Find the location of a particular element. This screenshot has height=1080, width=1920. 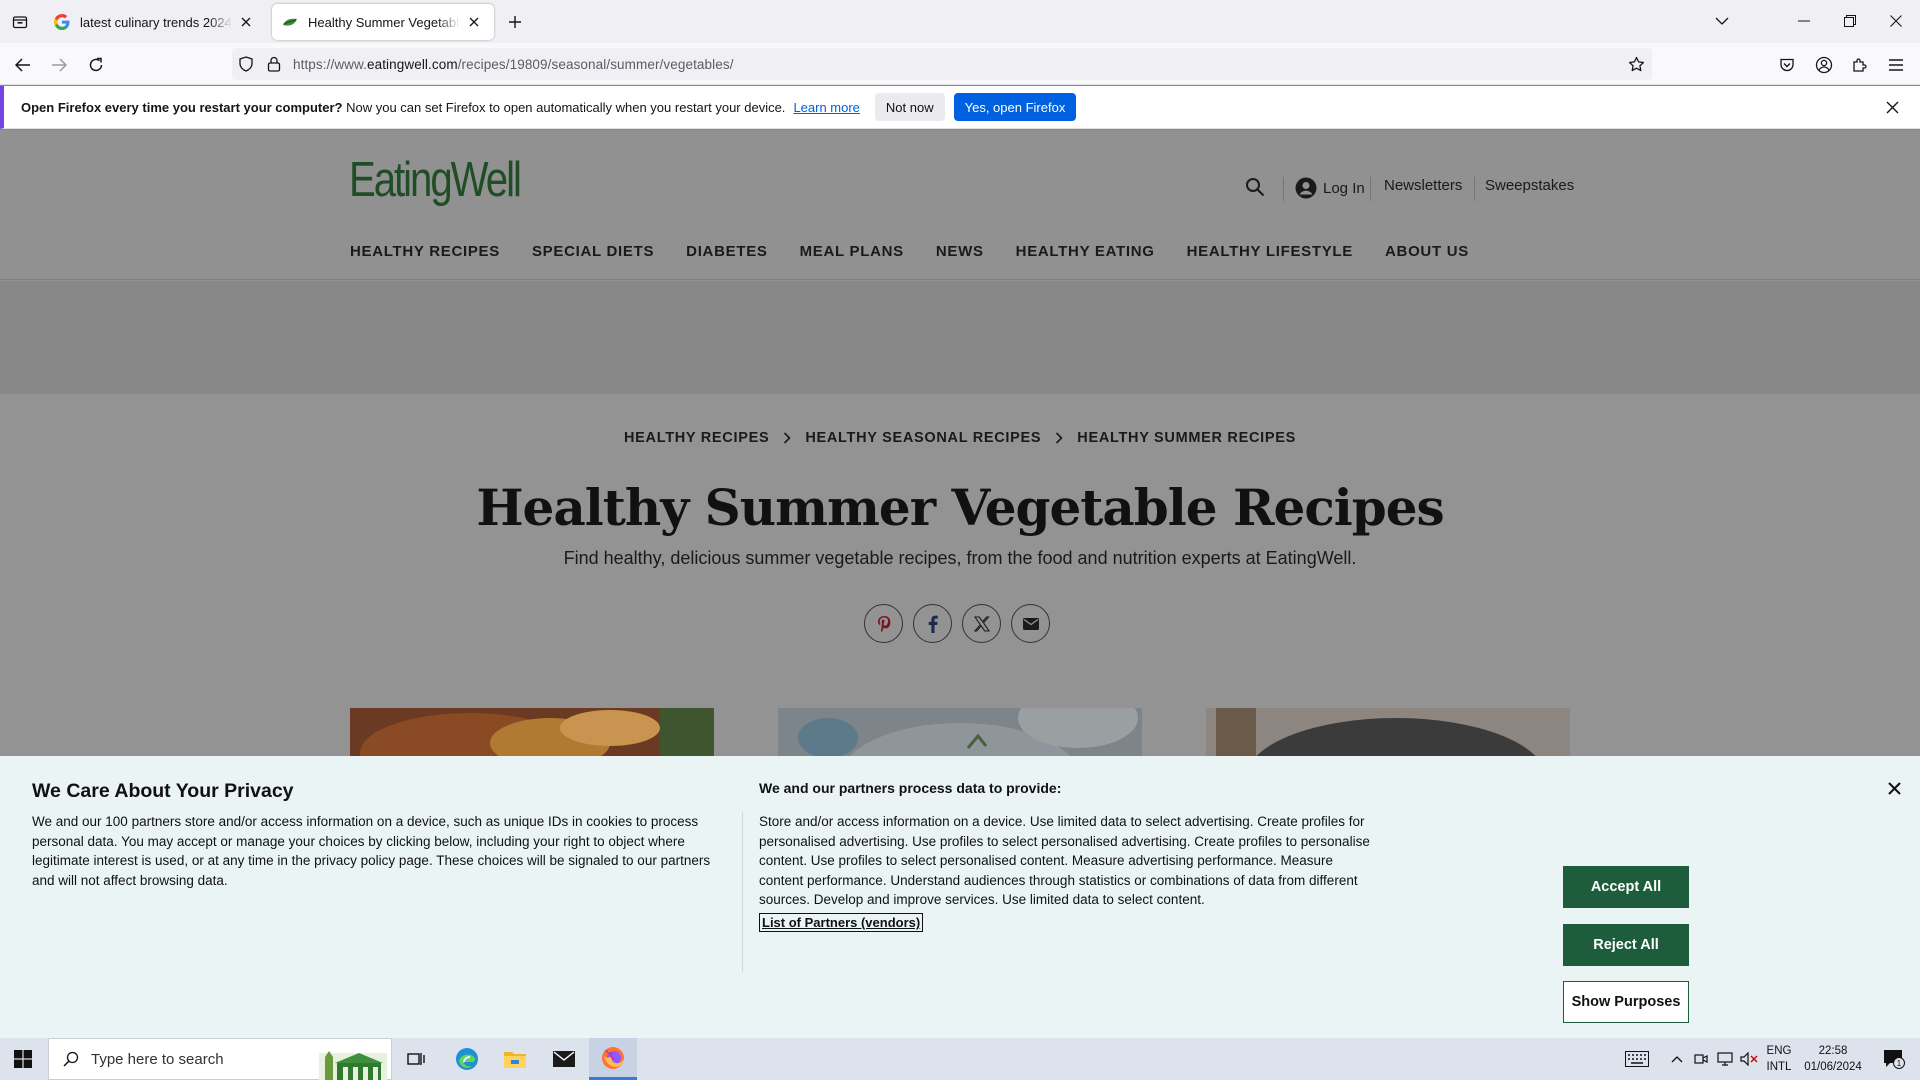

language-code: ENG is located at coordinates (1779, 1051).